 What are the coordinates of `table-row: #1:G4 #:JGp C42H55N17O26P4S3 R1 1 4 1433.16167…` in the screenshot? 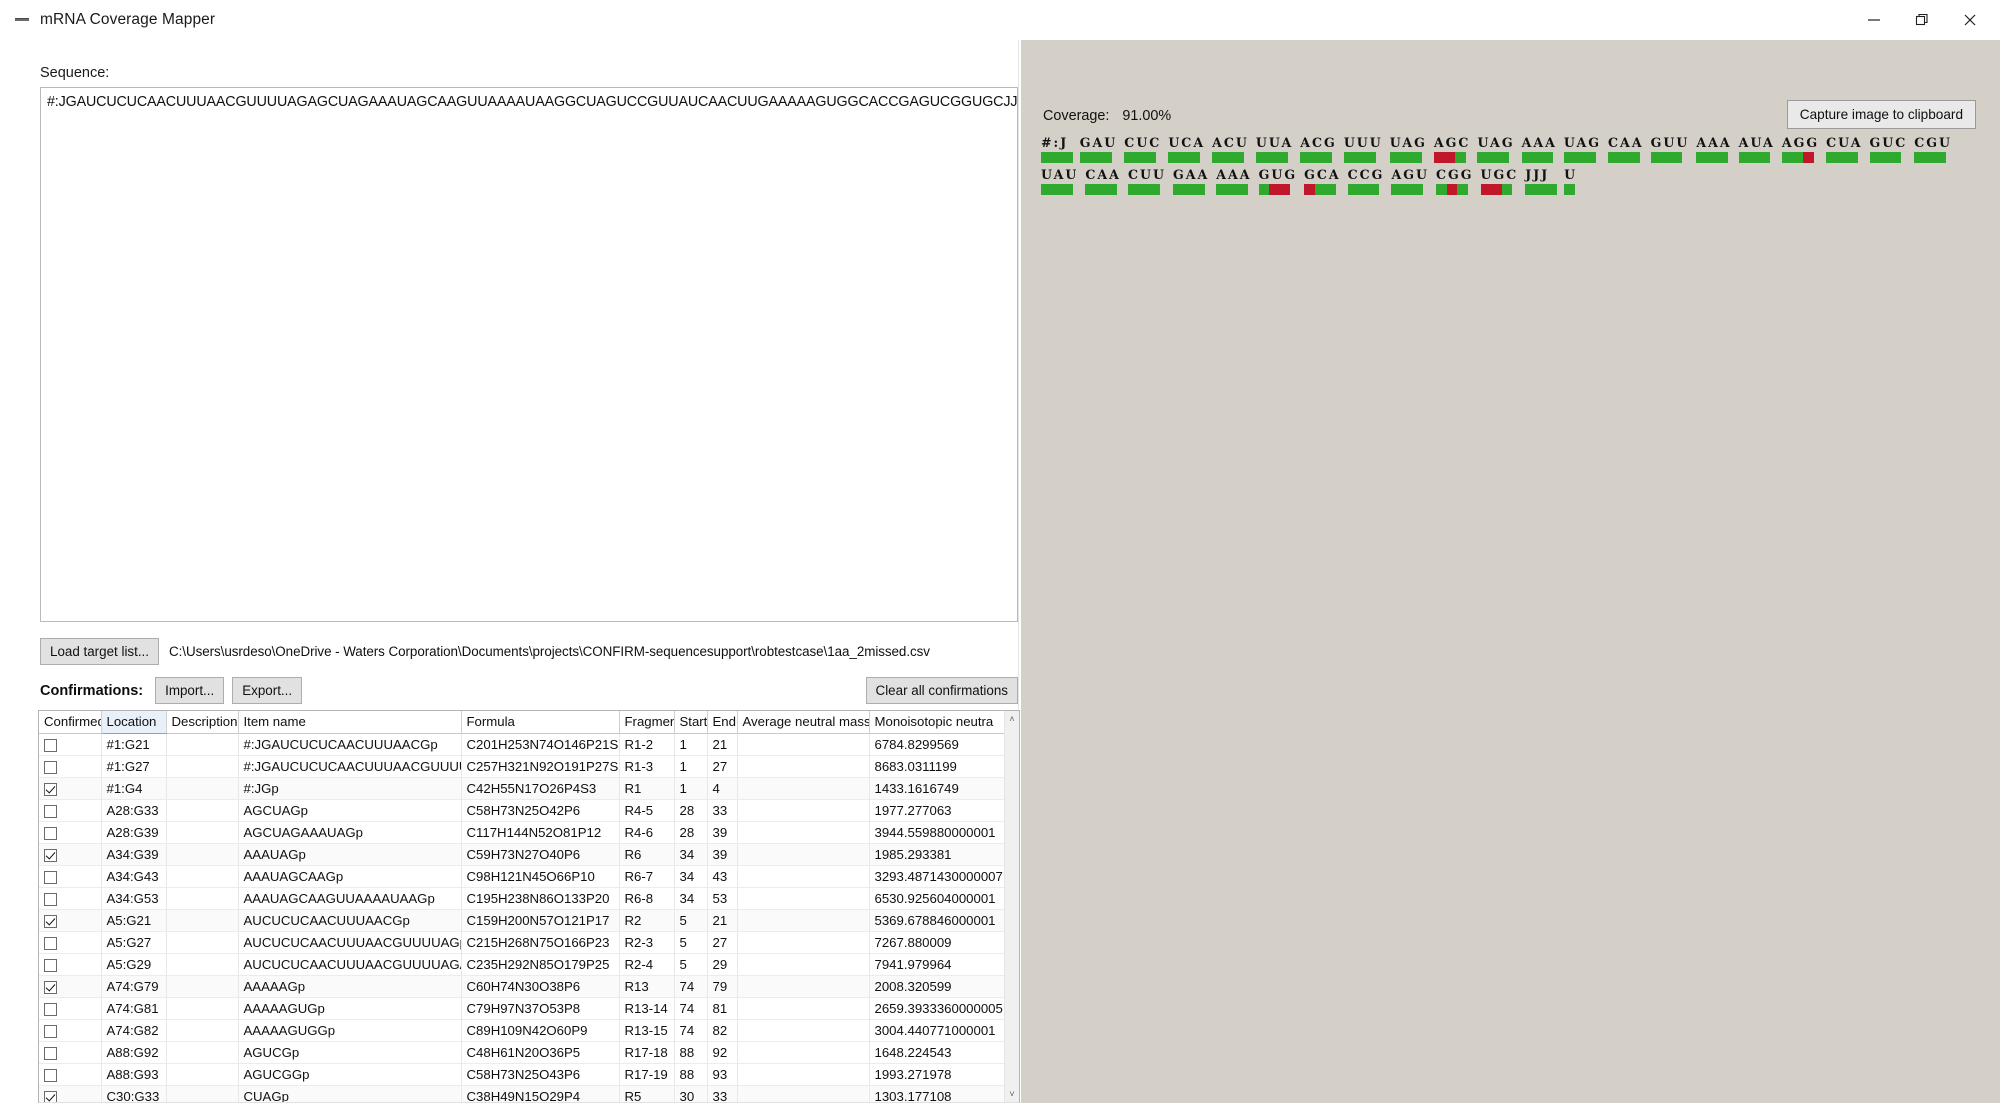 It's located at (521, 788).